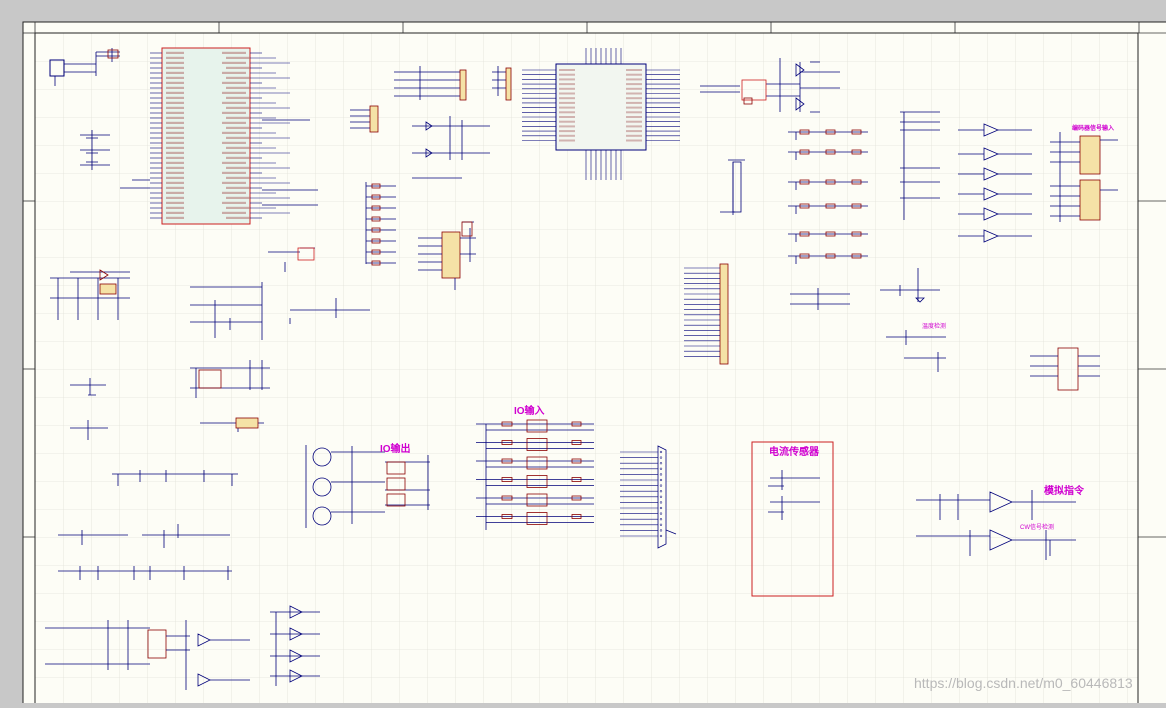 This screenshot has height=708, width=1166. What do you see at coordinates (463, 85) in the screenshot?
I see `header-j1` at bounding box center [463, 85].